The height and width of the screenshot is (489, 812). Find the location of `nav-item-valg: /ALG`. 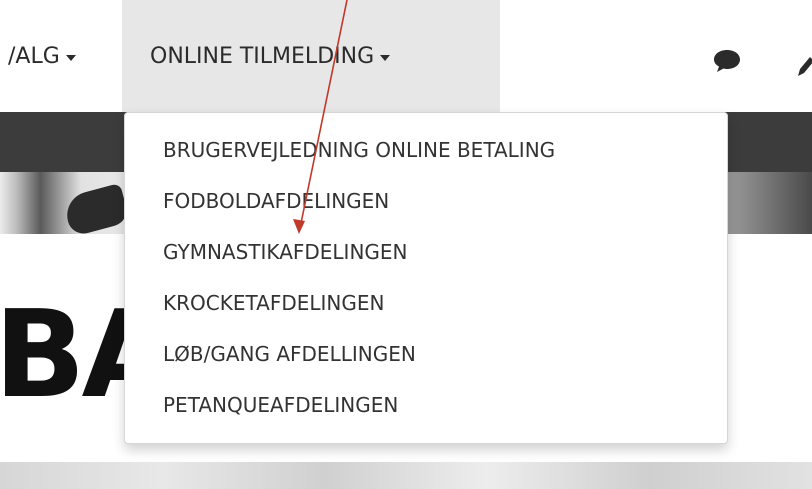

nav-item-valg: /ALG is located at coordinates (61, 56).